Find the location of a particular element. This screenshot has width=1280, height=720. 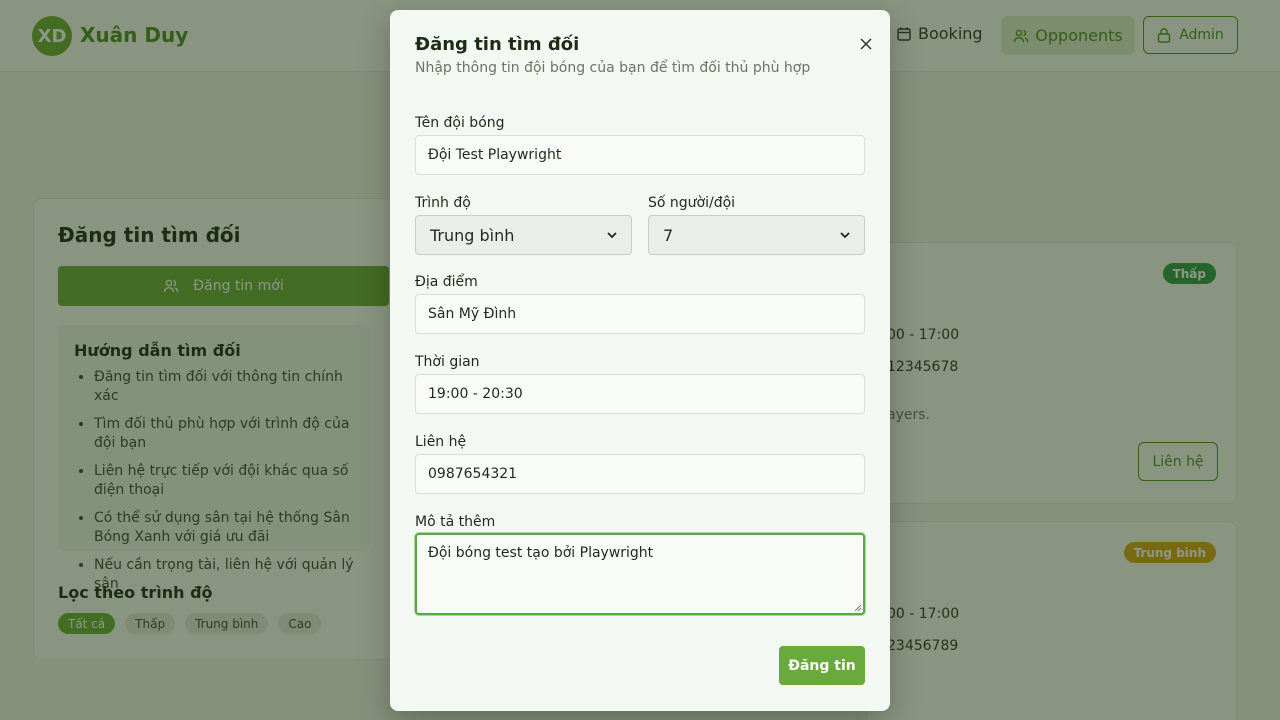

level-select: Trung bình is located at coordinates (523, 235).